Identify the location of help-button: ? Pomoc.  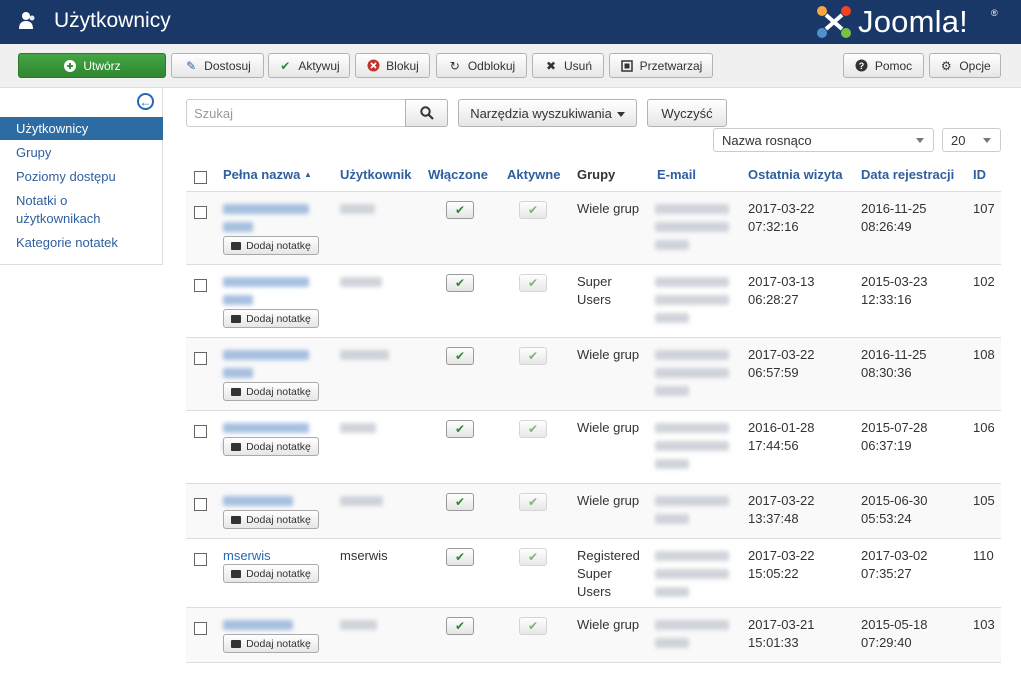
(883, 65).